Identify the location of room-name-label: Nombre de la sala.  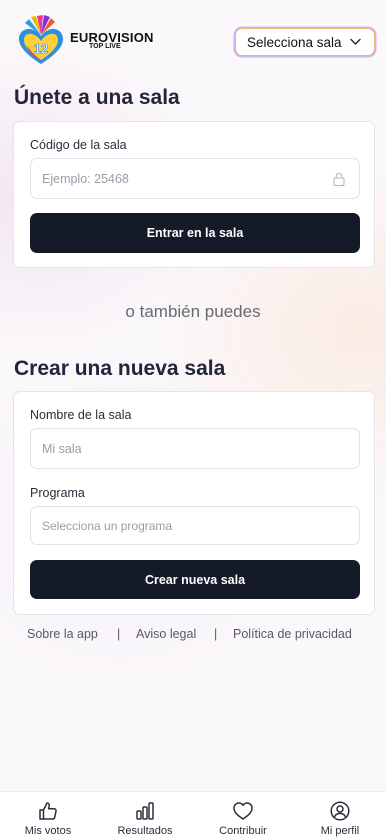
(81, 415).